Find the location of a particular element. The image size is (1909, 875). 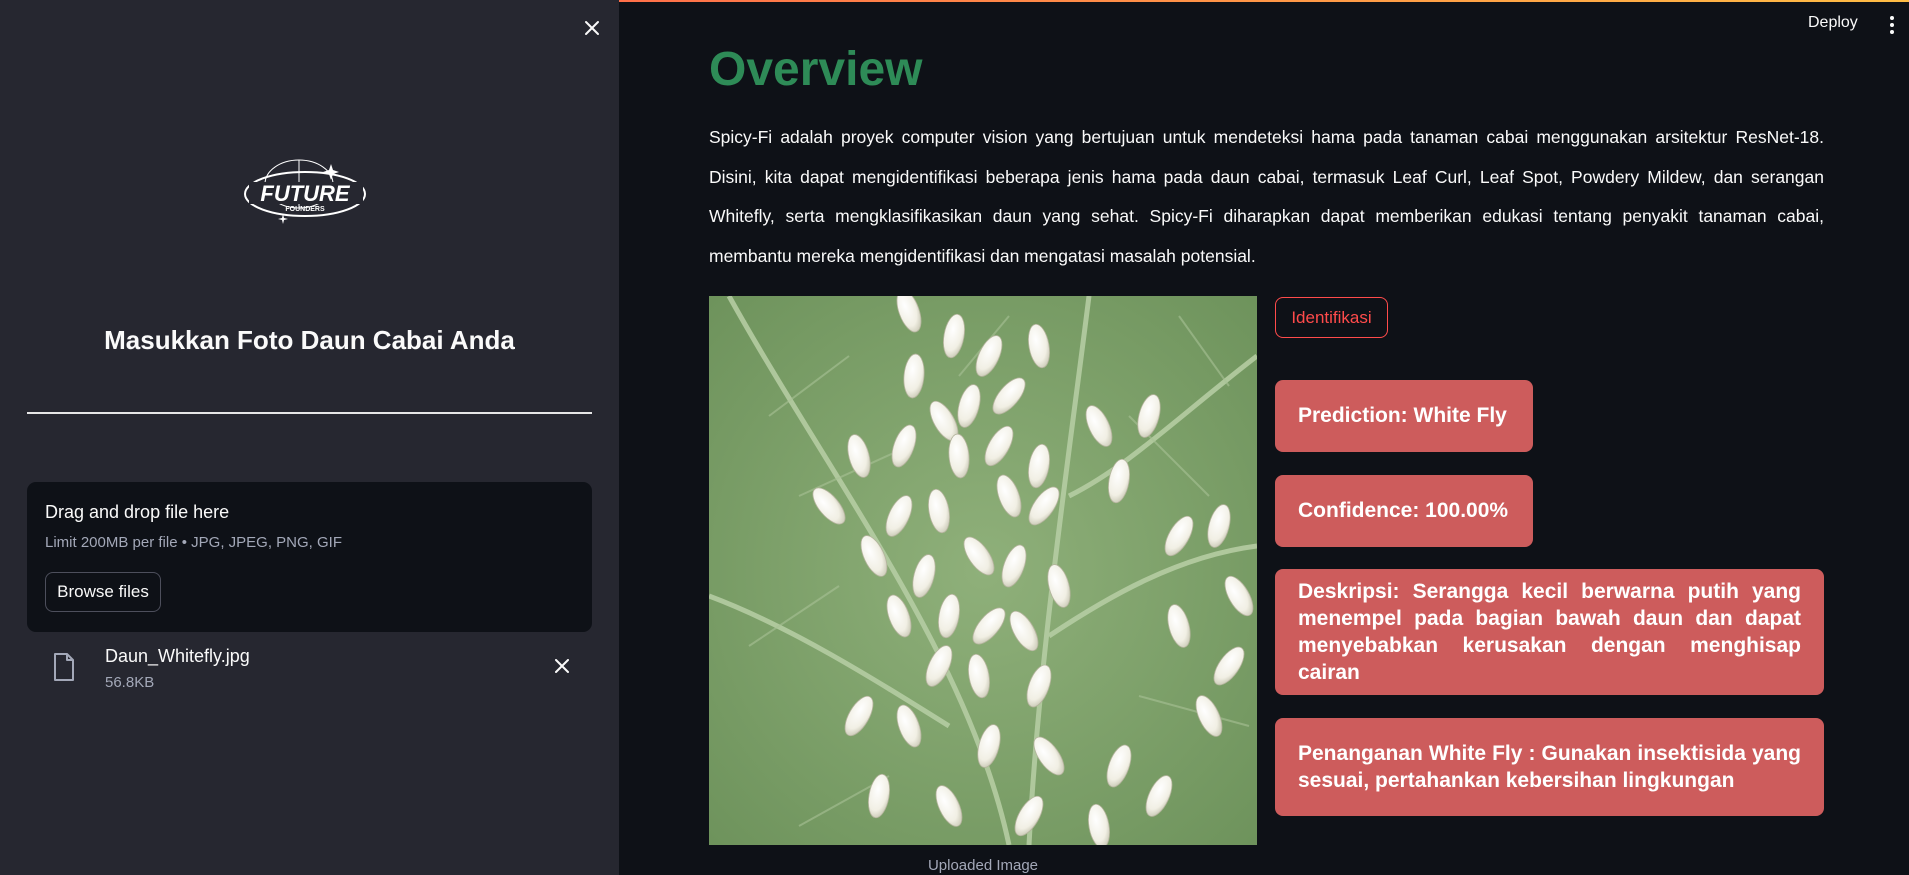

sidebar-divider is located at coordinates (309, 413).